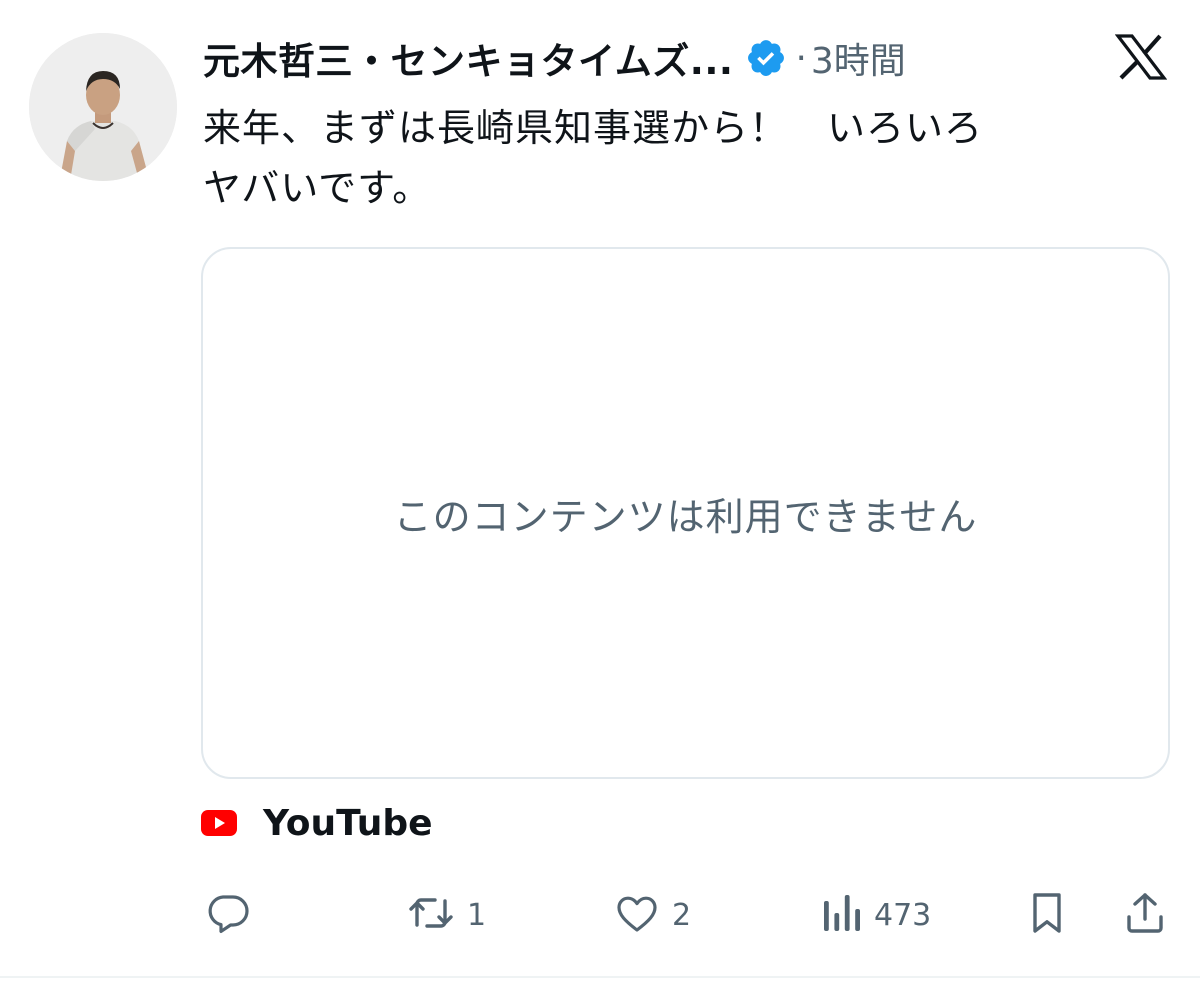  I want to click on views-count: 473, so click(903, 915).